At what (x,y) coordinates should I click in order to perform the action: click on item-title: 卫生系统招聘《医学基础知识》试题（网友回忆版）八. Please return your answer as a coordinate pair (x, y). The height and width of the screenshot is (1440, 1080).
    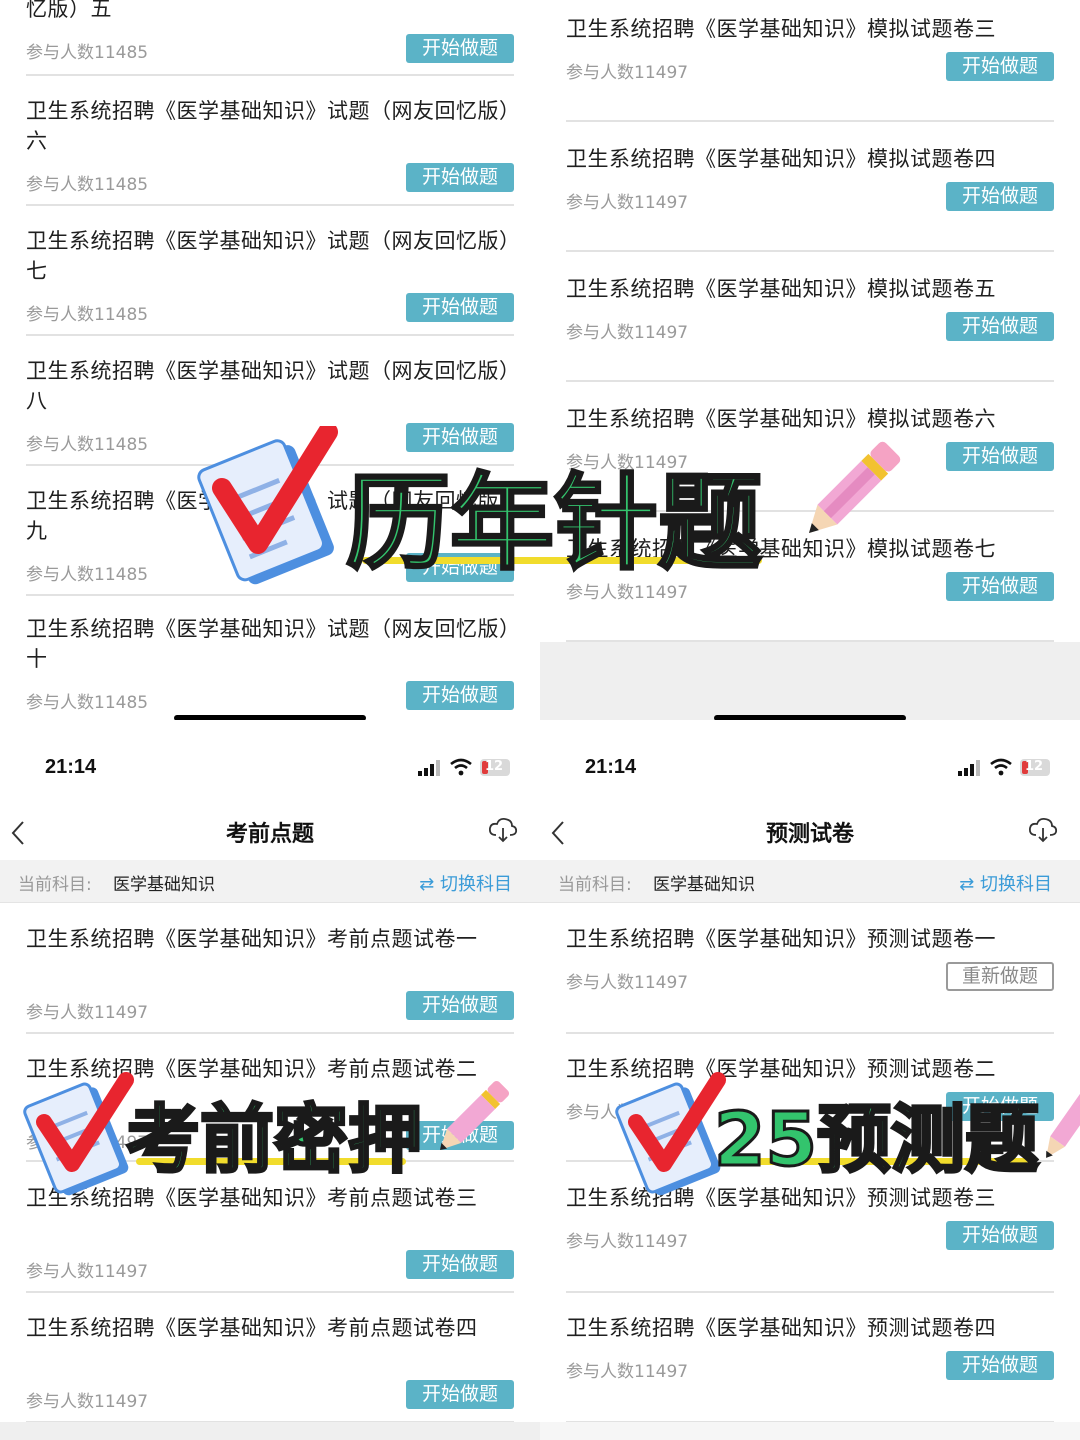
    Looking at the image, I should click on (268, 386).